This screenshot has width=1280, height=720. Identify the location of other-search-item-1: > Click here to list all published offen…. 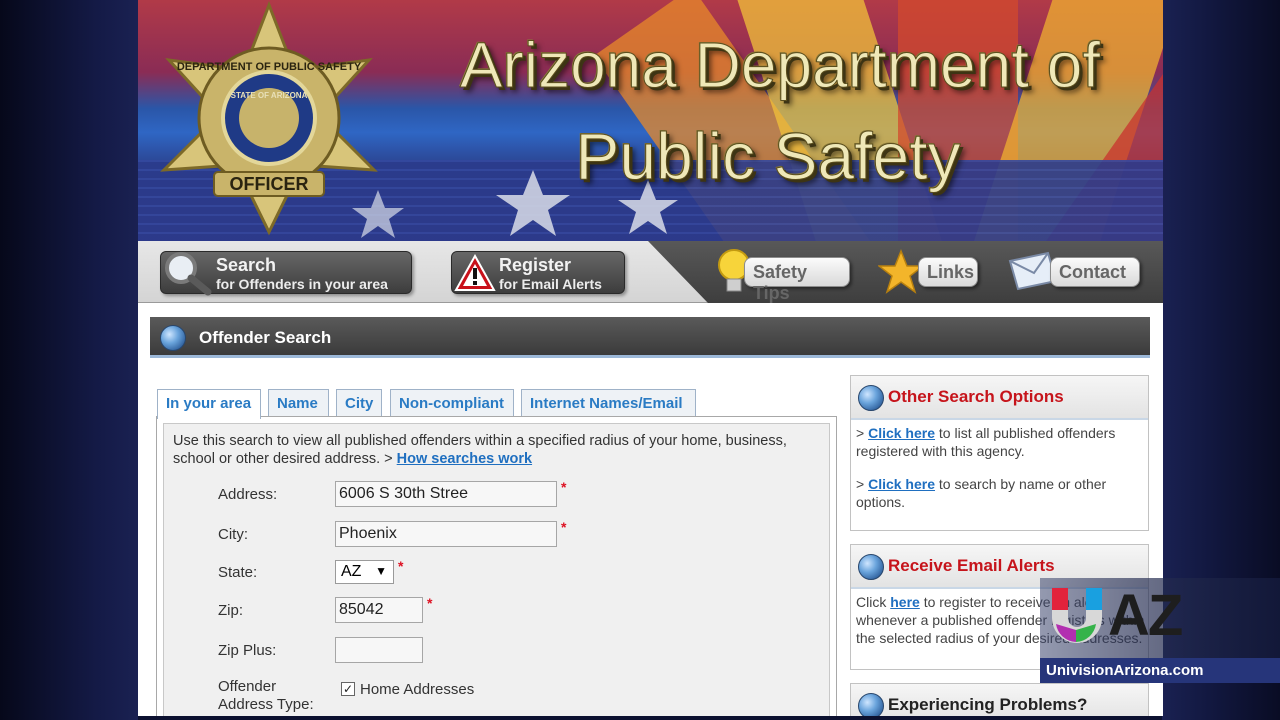
(986, 442).